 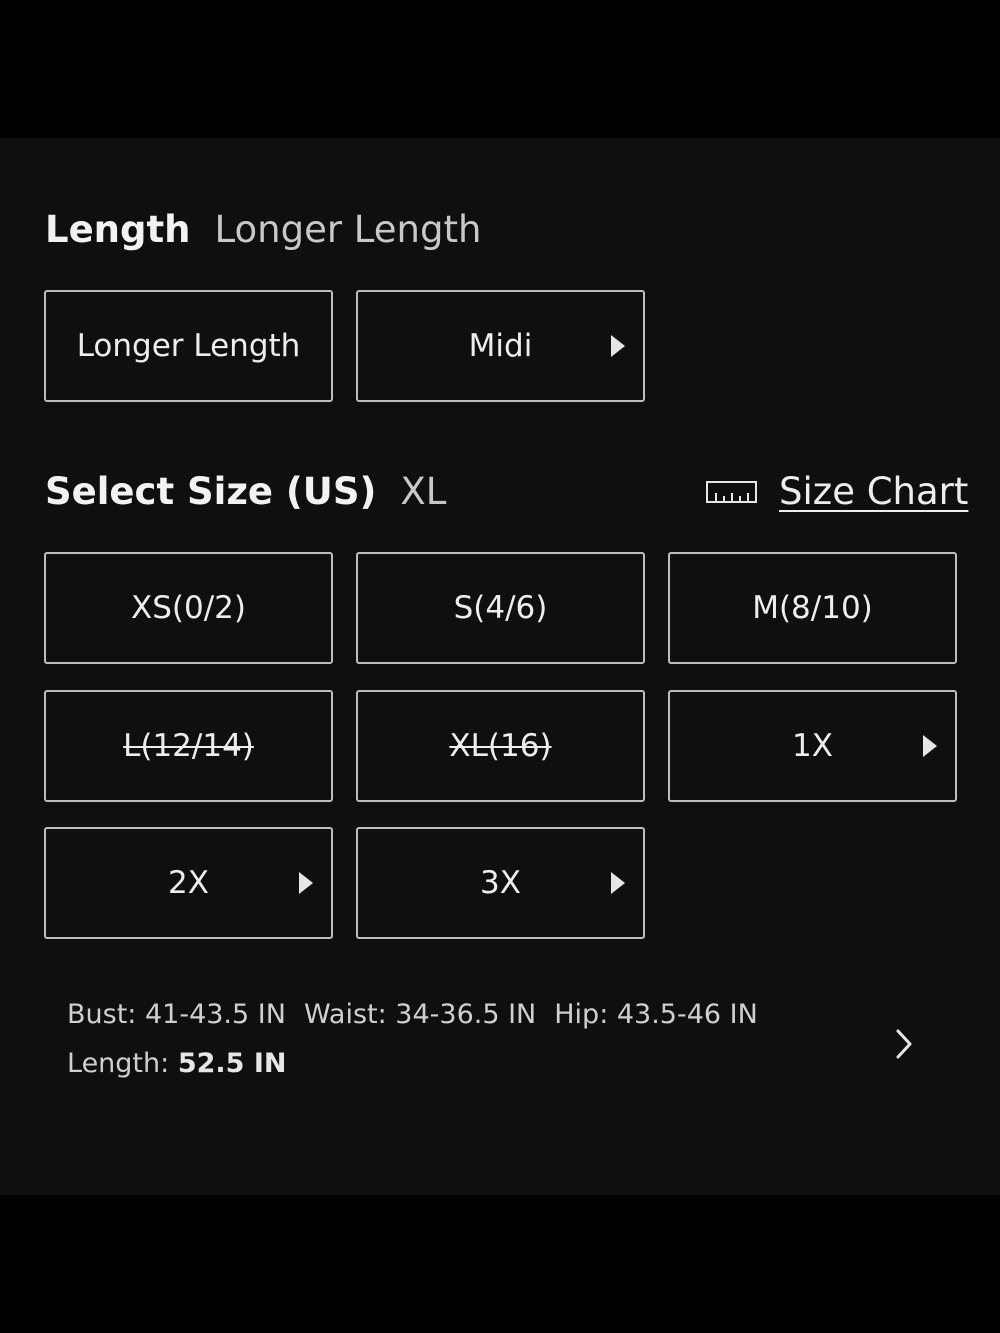 I want to click on size-chart-link: Size Chart, so click(x=837, y=491).